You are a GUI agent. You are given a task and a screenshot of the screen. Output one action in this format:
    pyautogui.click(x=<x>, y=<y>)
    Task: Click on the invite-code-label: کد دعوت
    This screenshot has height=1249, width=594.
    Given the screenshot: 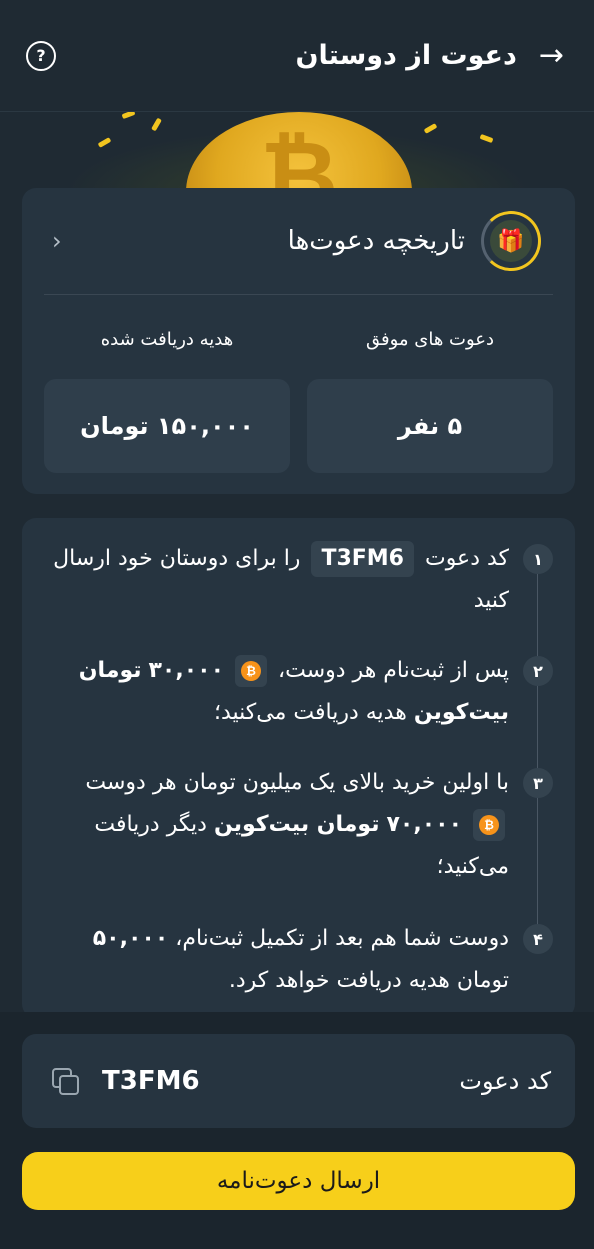 What is the action you would take?
    pyautogui.click(x=505, y=1081)
    